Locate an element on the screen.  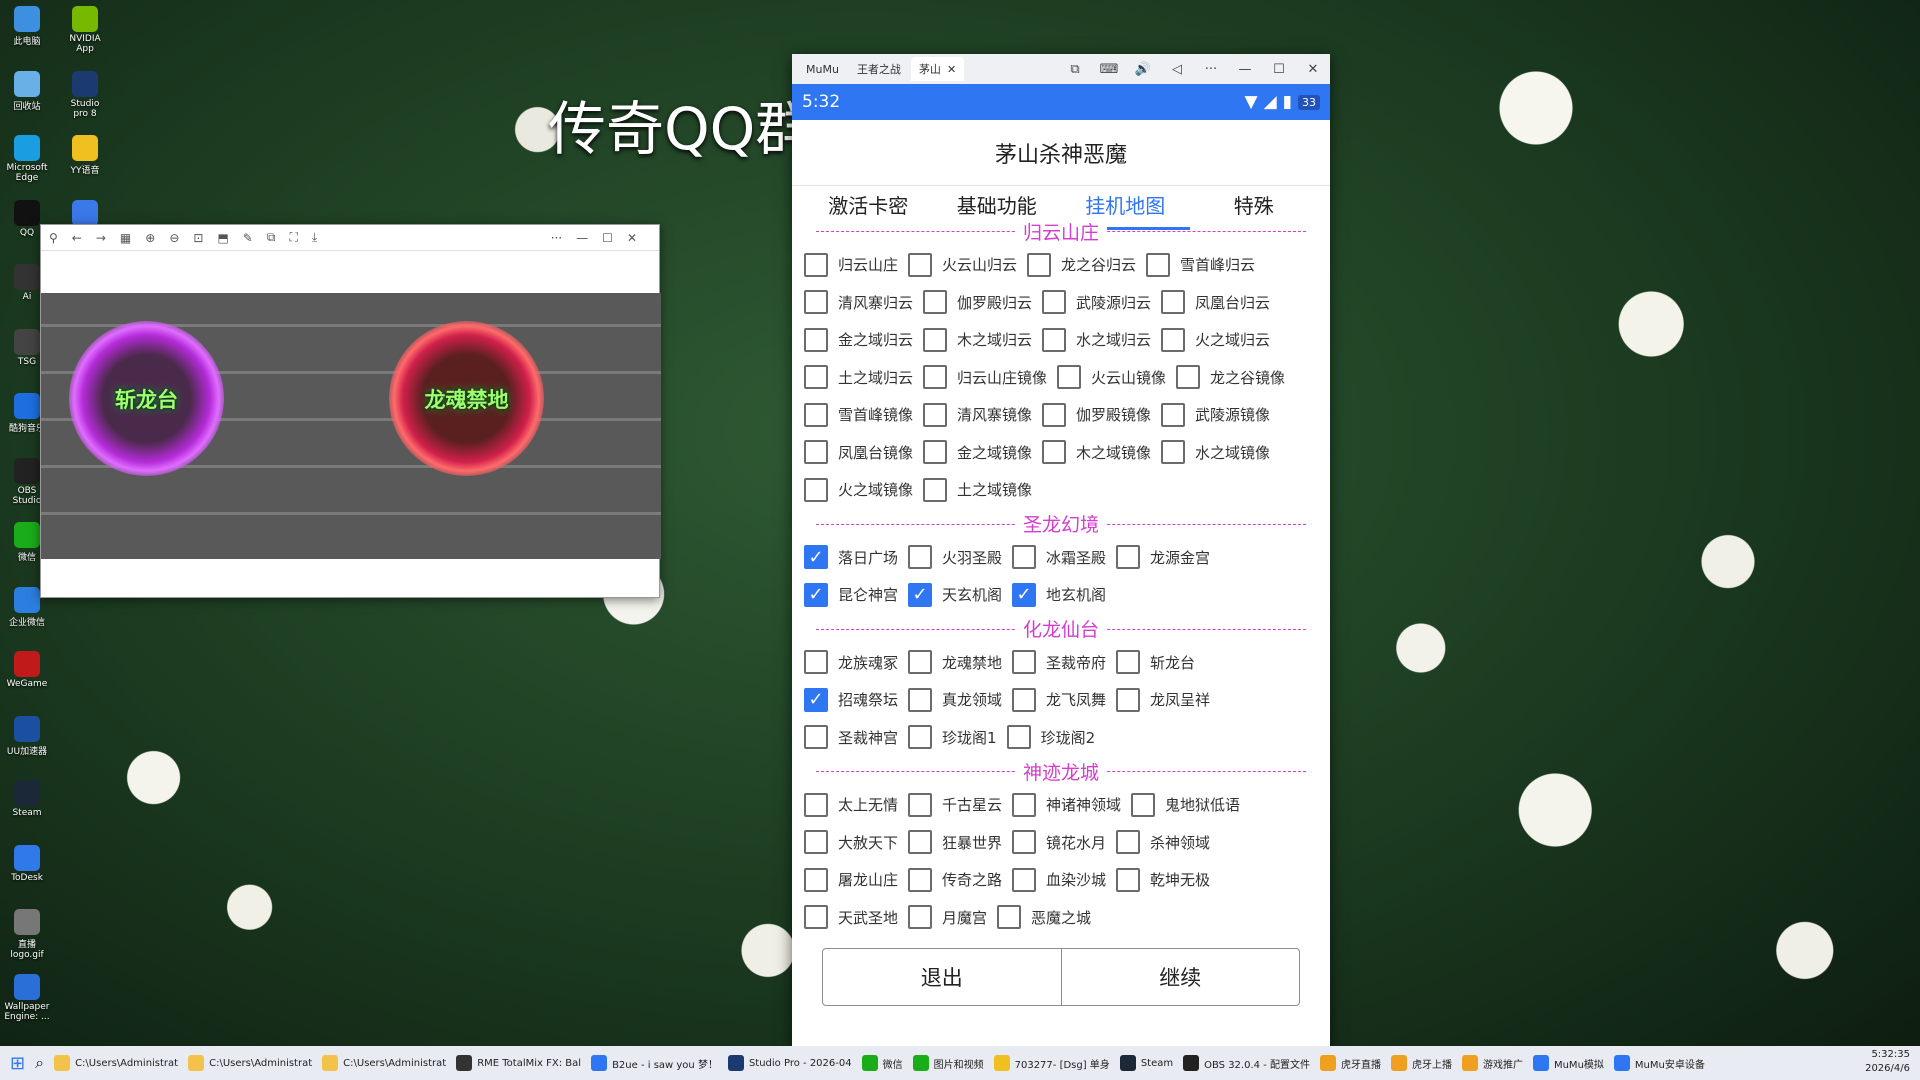
tab-close-icon: ✕ is located at coordinates (951, 69).